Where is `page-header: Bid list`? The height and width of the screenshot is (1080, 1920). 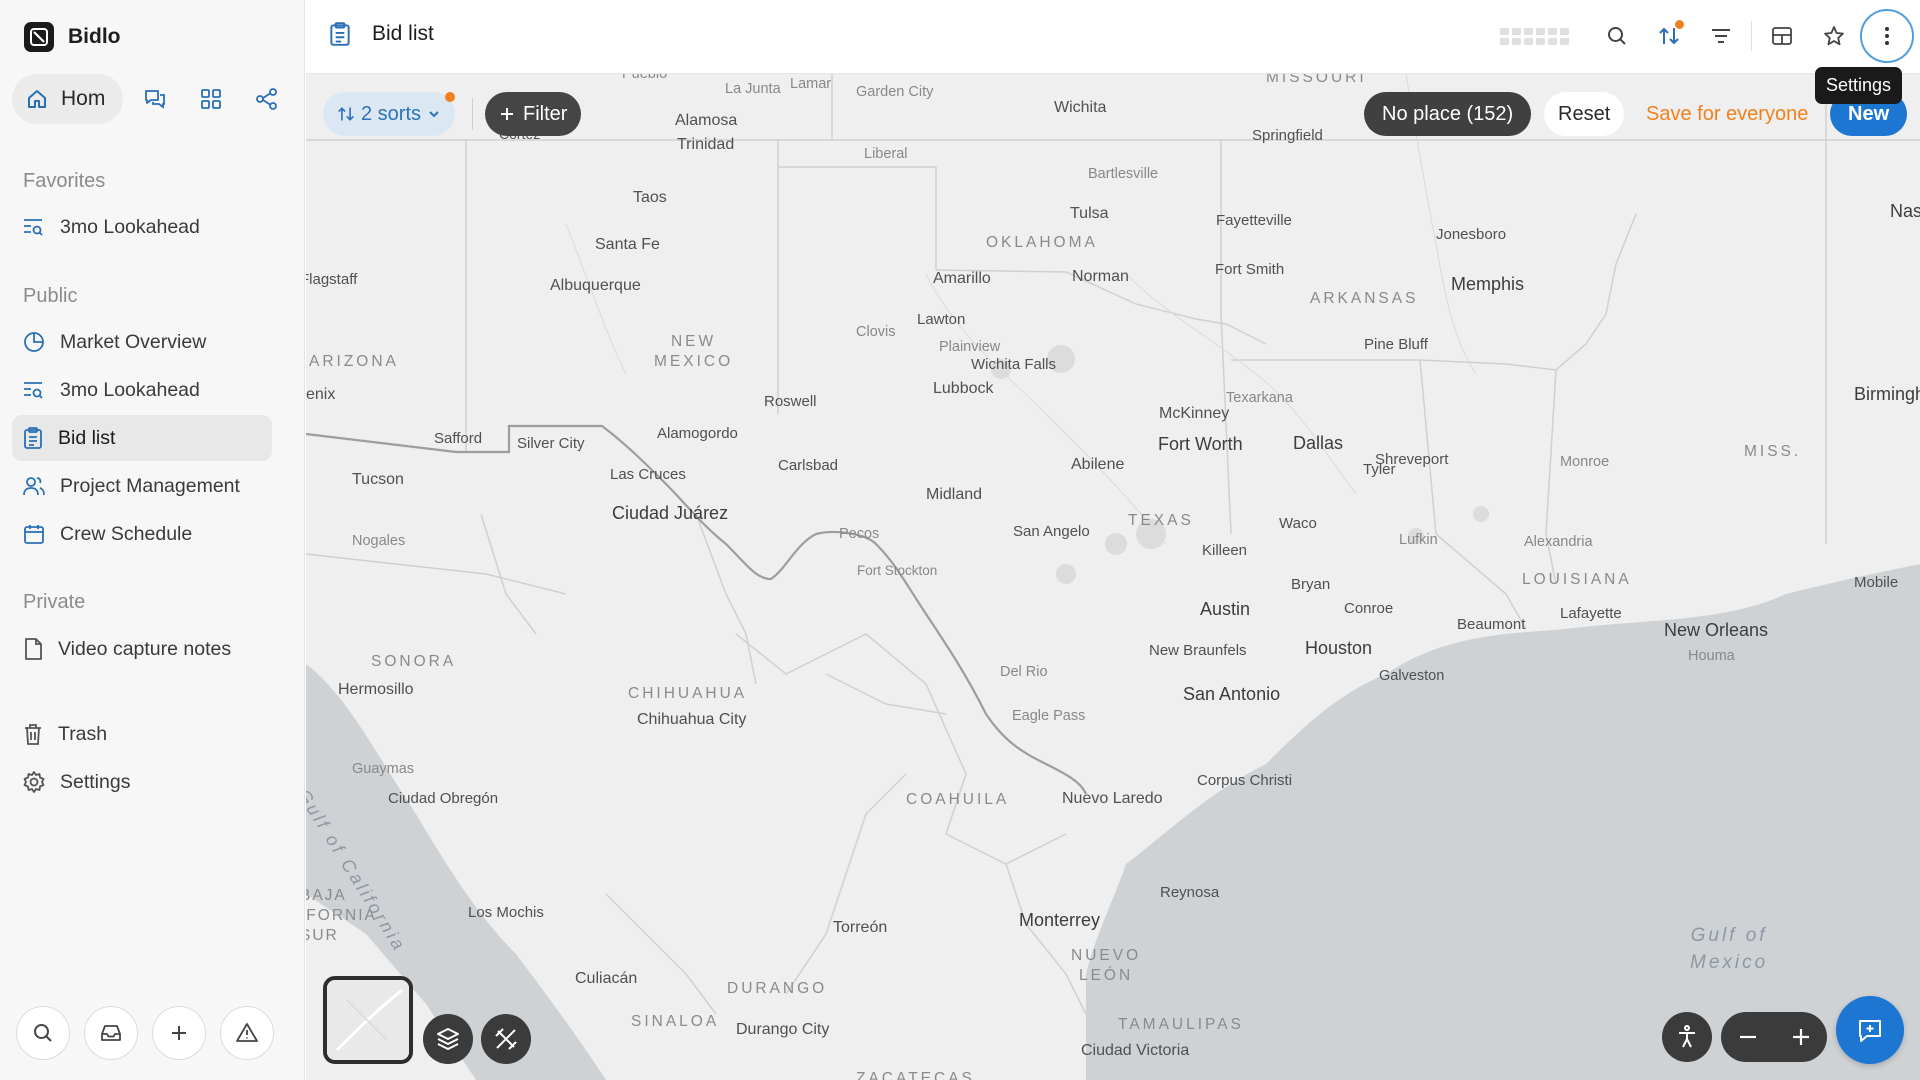
page-header: Bid list is located at coordinates (1113, 37).